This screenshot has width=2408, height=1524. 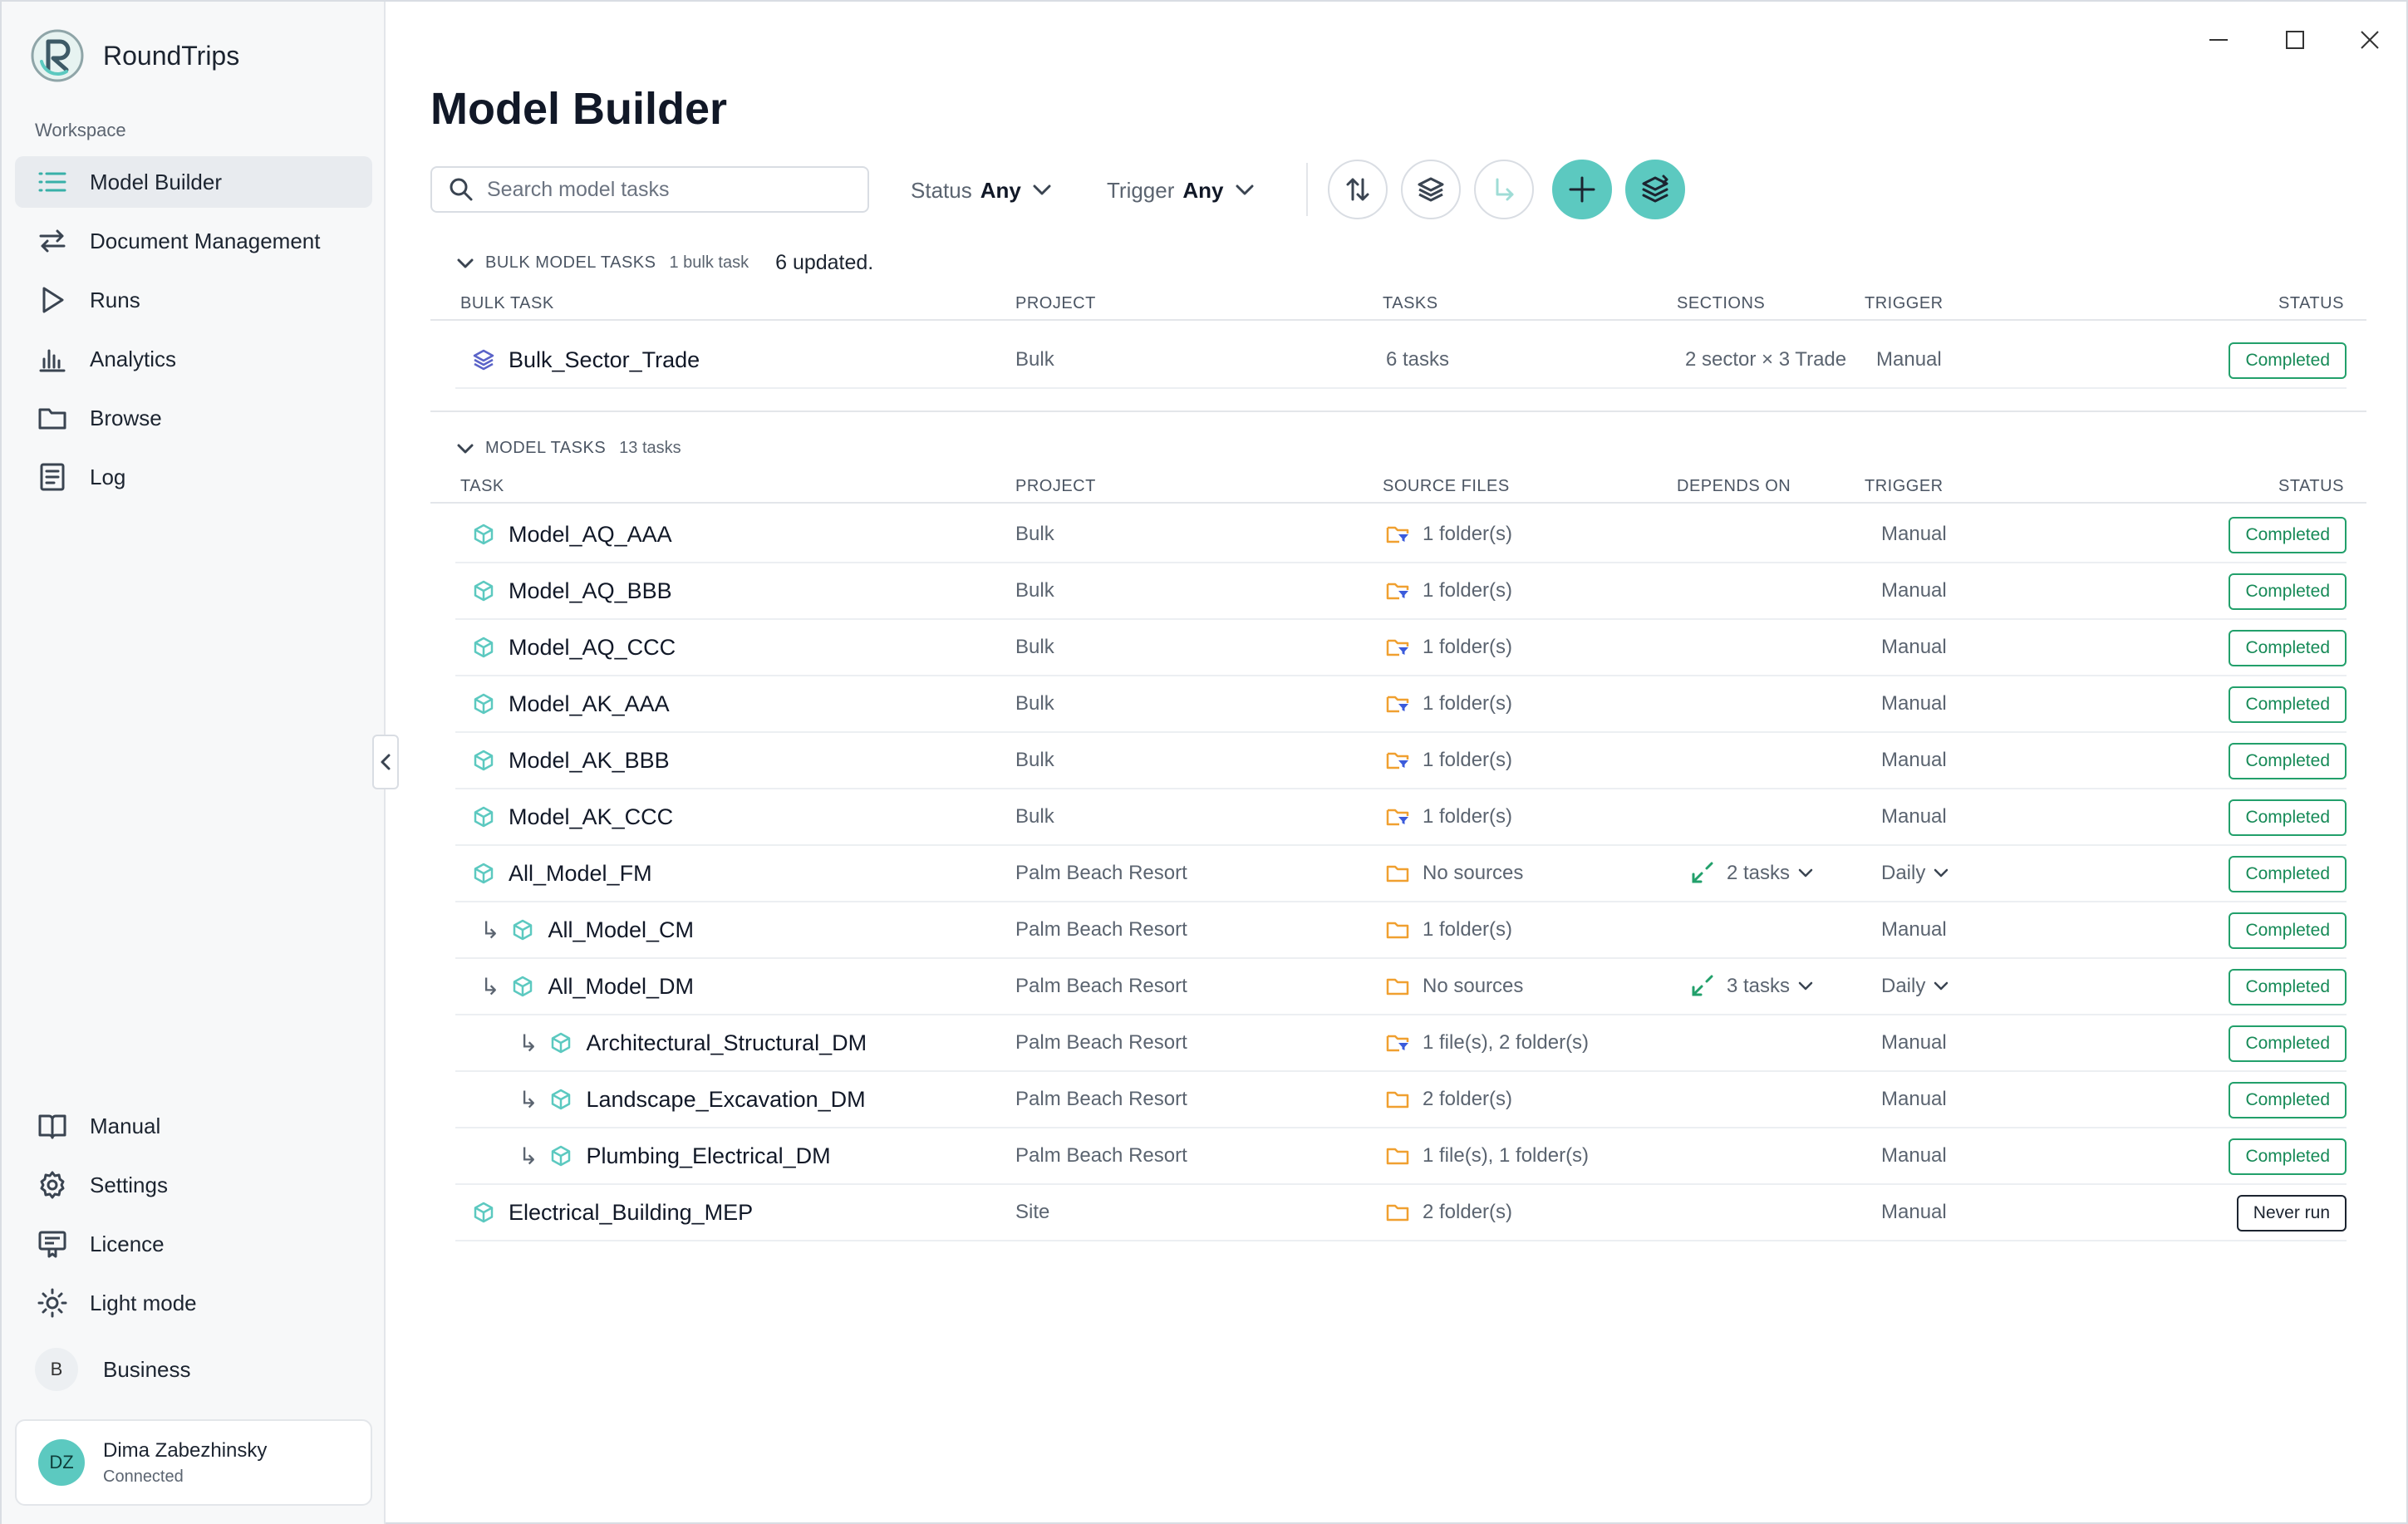 What do you see at coordinates (621, 986) in the screenshot?
I see `task-name: All_Model_DM` at bounding box center [621, 986].